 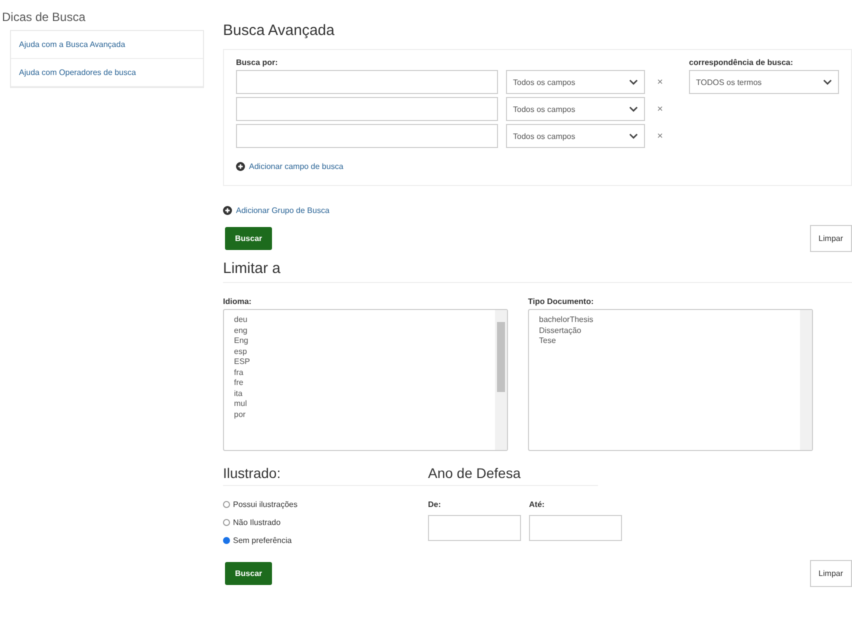 What do you see at coordinates (359, 331) in the screenshot?
I see `list-option: eng` at bounding box center [359, 331].